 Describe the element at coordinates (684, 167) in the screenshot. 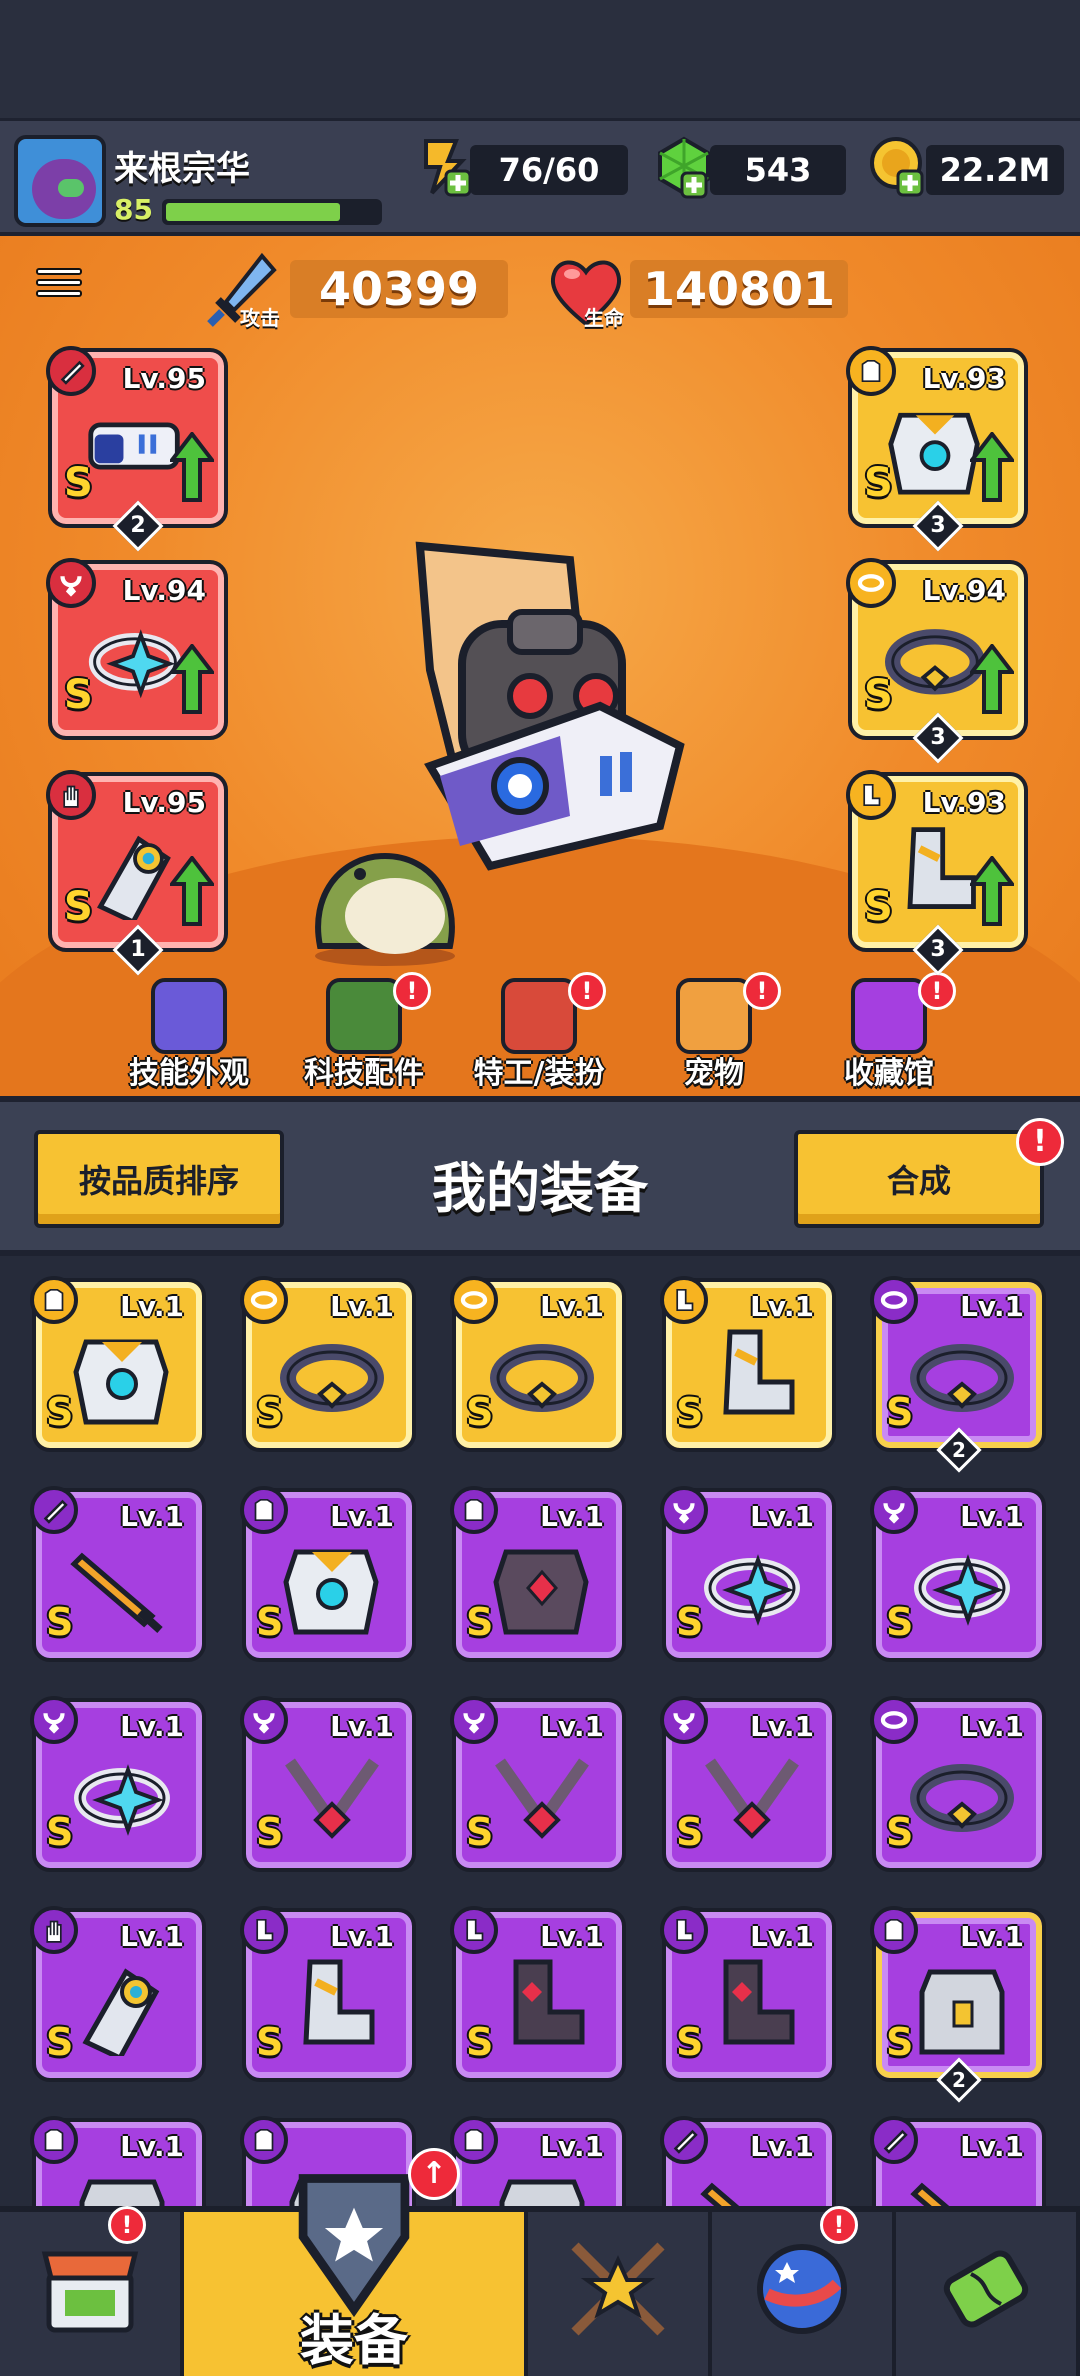

I see `gem-icon` at that location.